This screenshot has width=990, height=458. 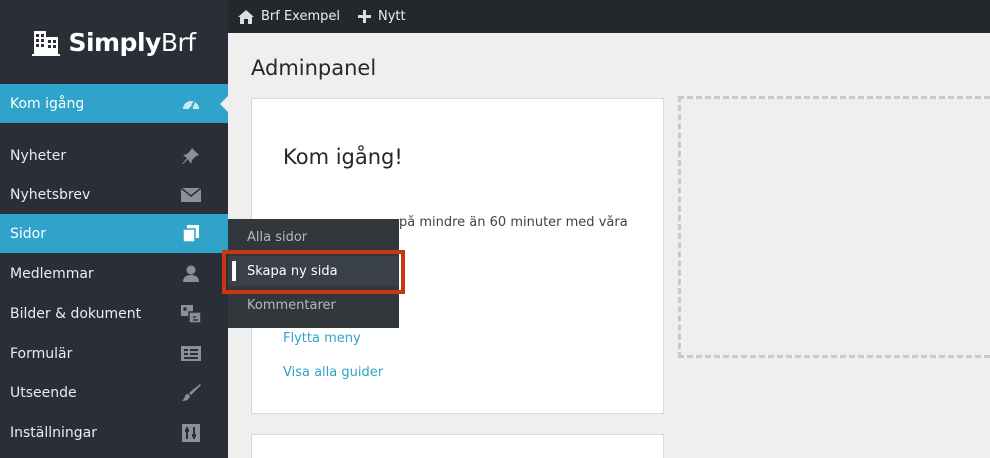 I want to click on view-all-guides-link: Visa alla guider, so click(x=333, y=372).